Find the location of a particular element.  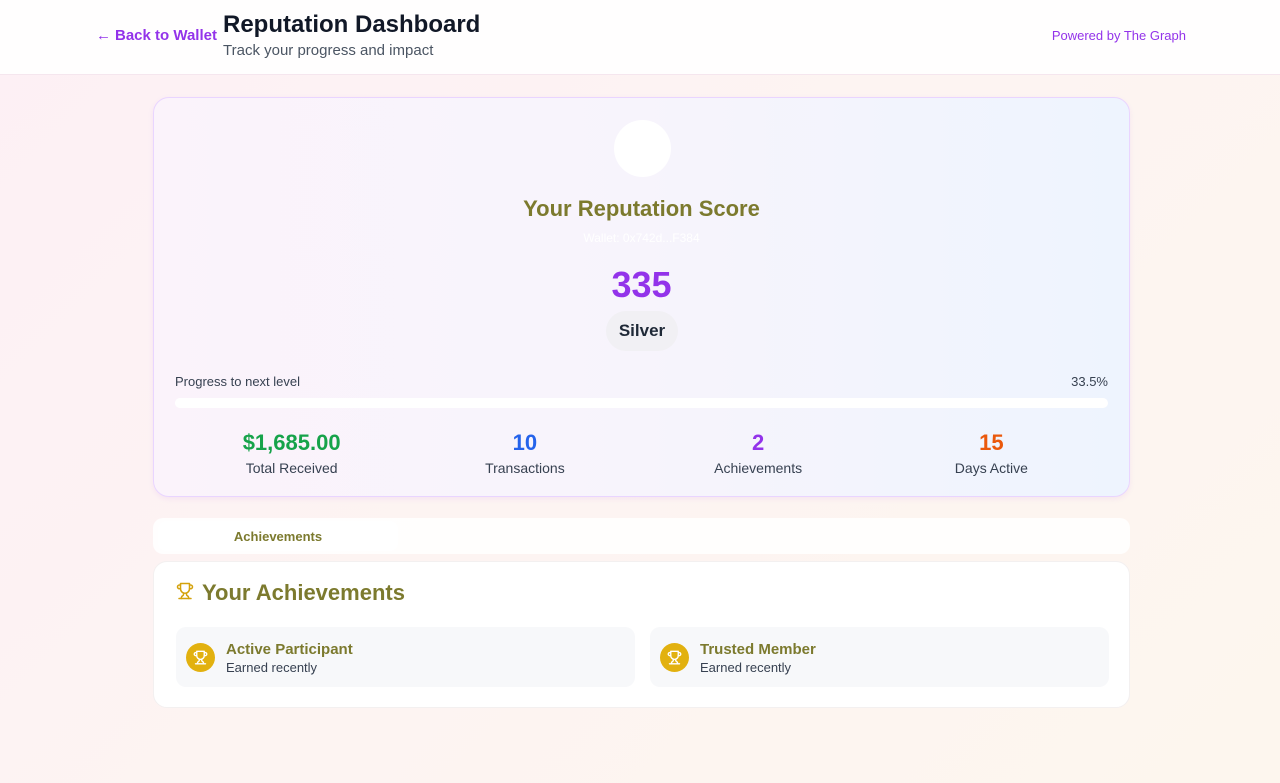

achievement-name: Trusted Member is located at coordinates (758, 649).